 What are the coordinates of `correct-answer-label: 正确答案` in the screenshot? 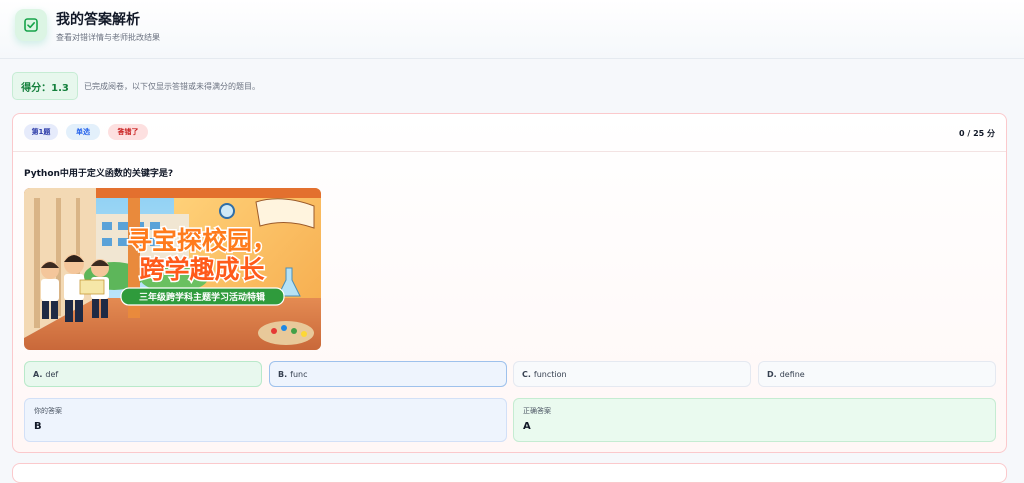 It's located at (537, 411).